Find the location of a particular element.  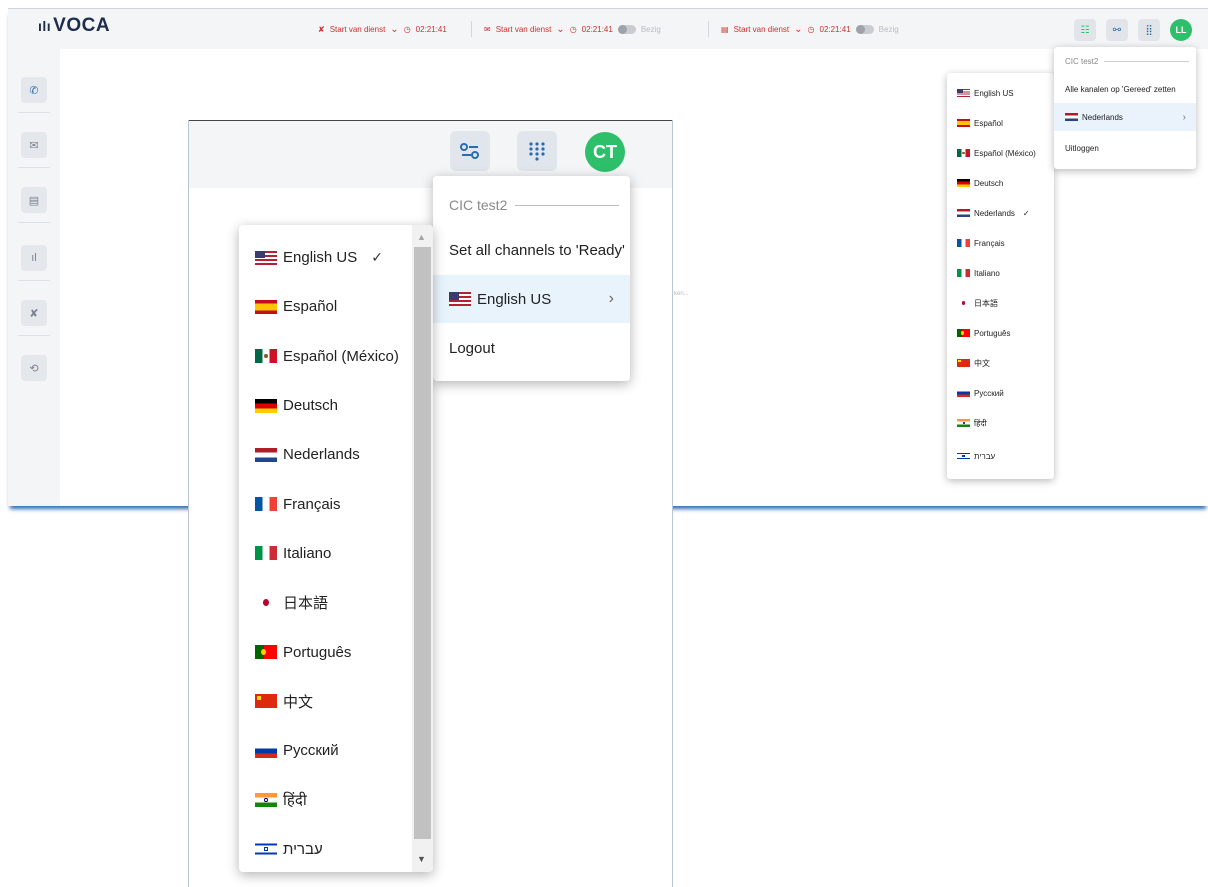

settings-button is located at coordinates (470, 151).